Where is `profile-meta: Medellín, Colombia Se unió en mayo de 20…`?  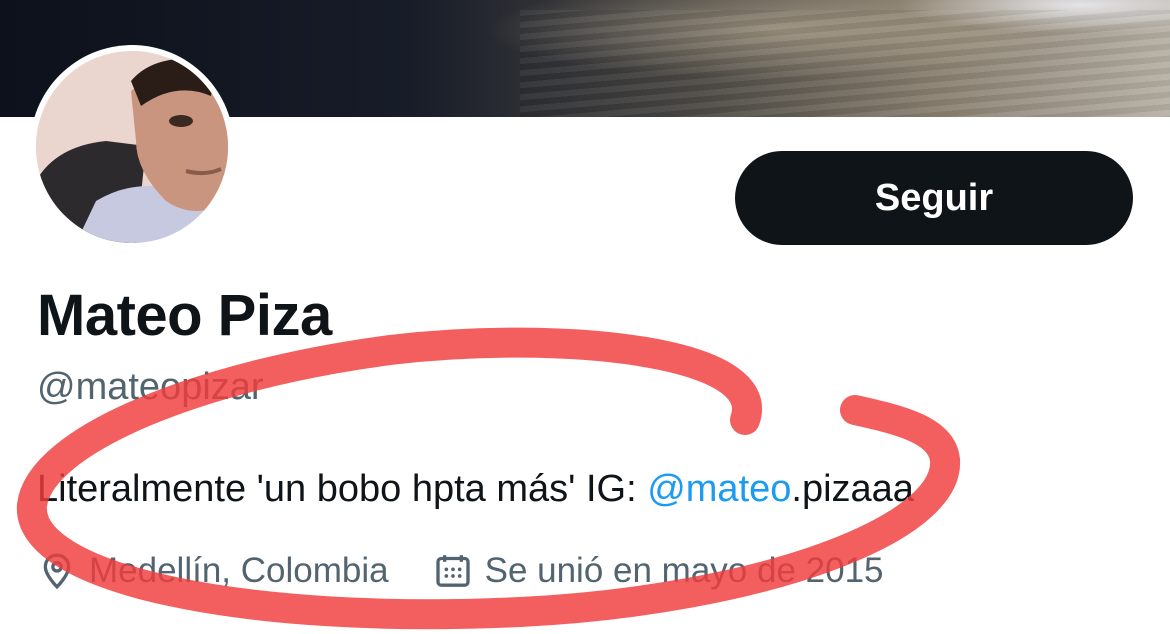 profile-meta: Medellín, Colombia Se unió en mayo de 20… is located at coordinates (460, 571).